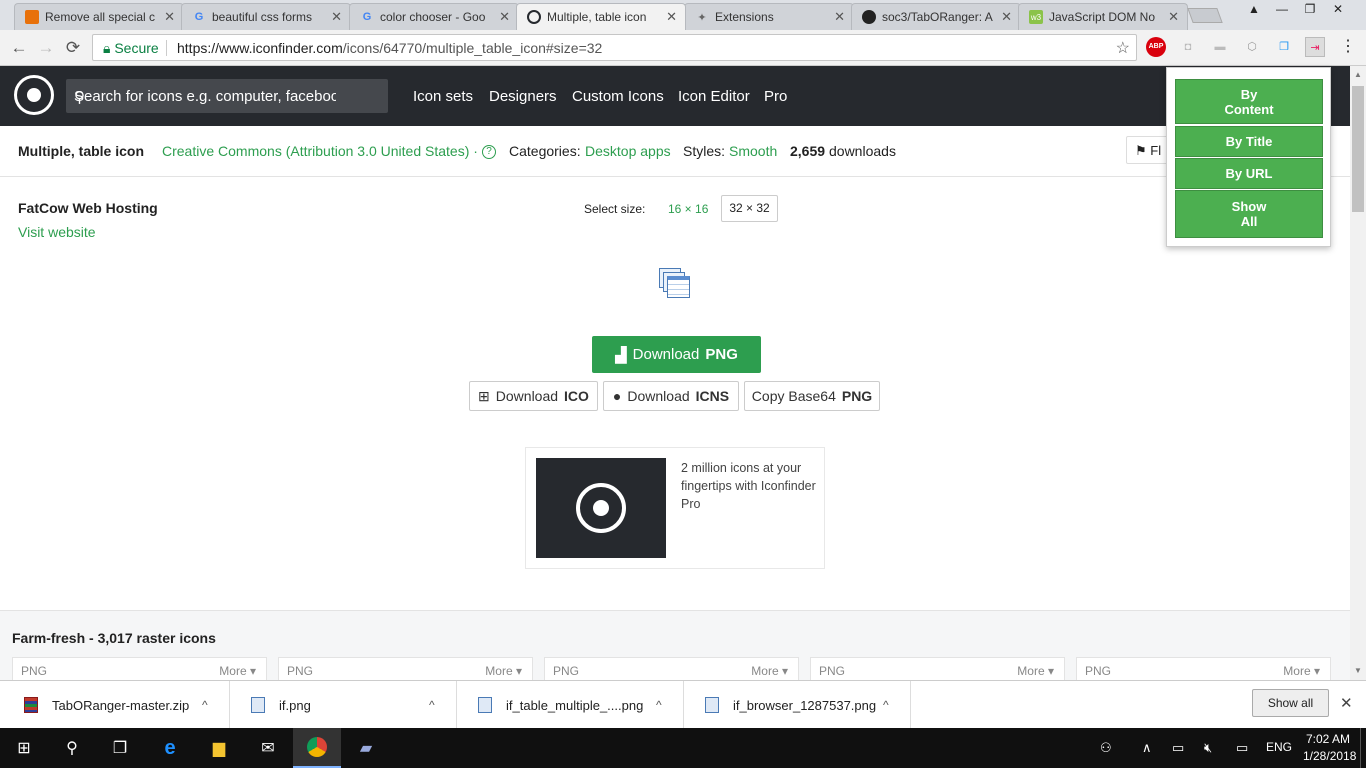 This screenshot has height=768, width=1366. What do you see at coordinates (344, 705) in the screenshot?
I see `download-item: if.png ^` at bounding box center [344, 705].